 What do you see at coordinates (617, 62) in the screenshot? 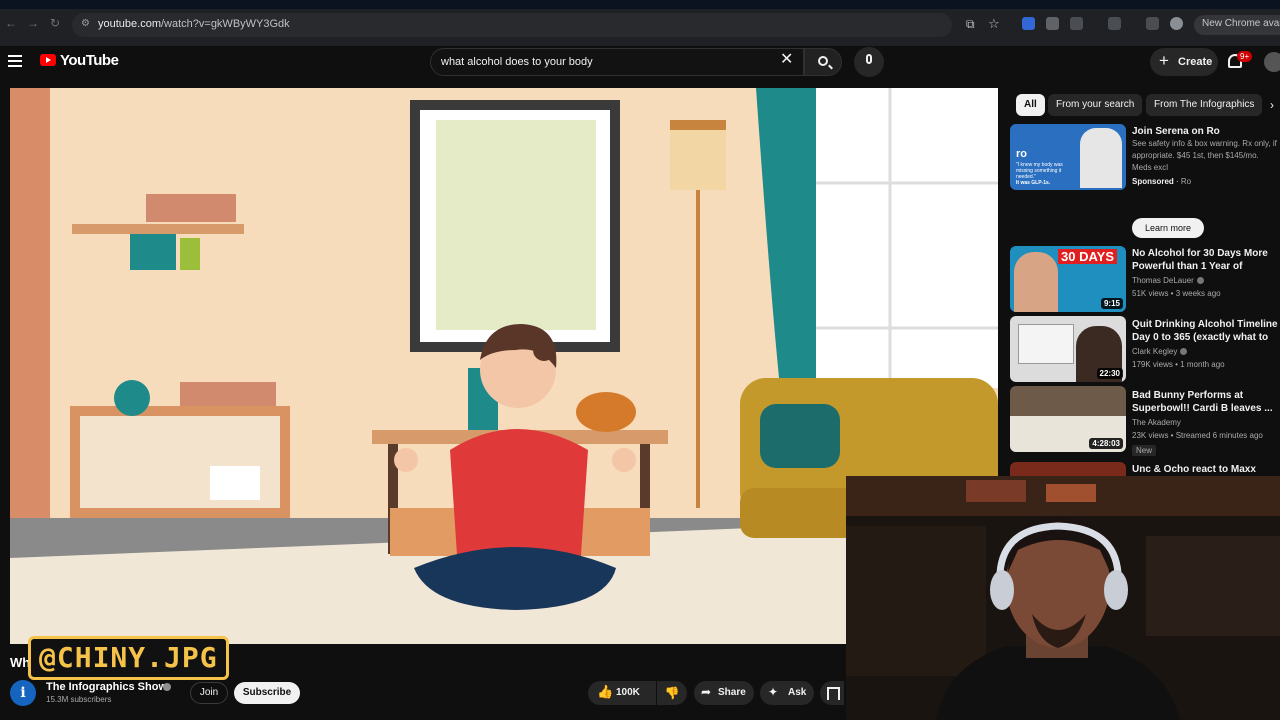
I see `search-input: what alcohol does to your body` at bounding box center [617, 62].